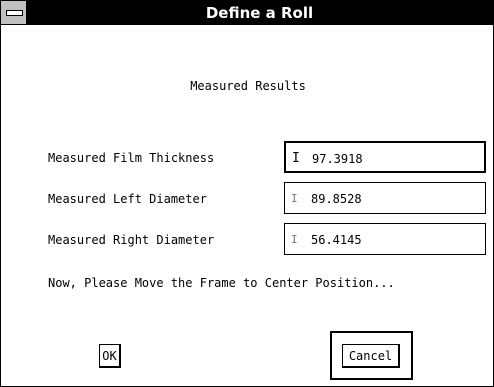 The height and width of the screenshot is (387, 494). What do you see at coordinates (336, 199) in the screenshot?
I see `left-diameter-value: 89.8528` at bounding box center [336, 199].